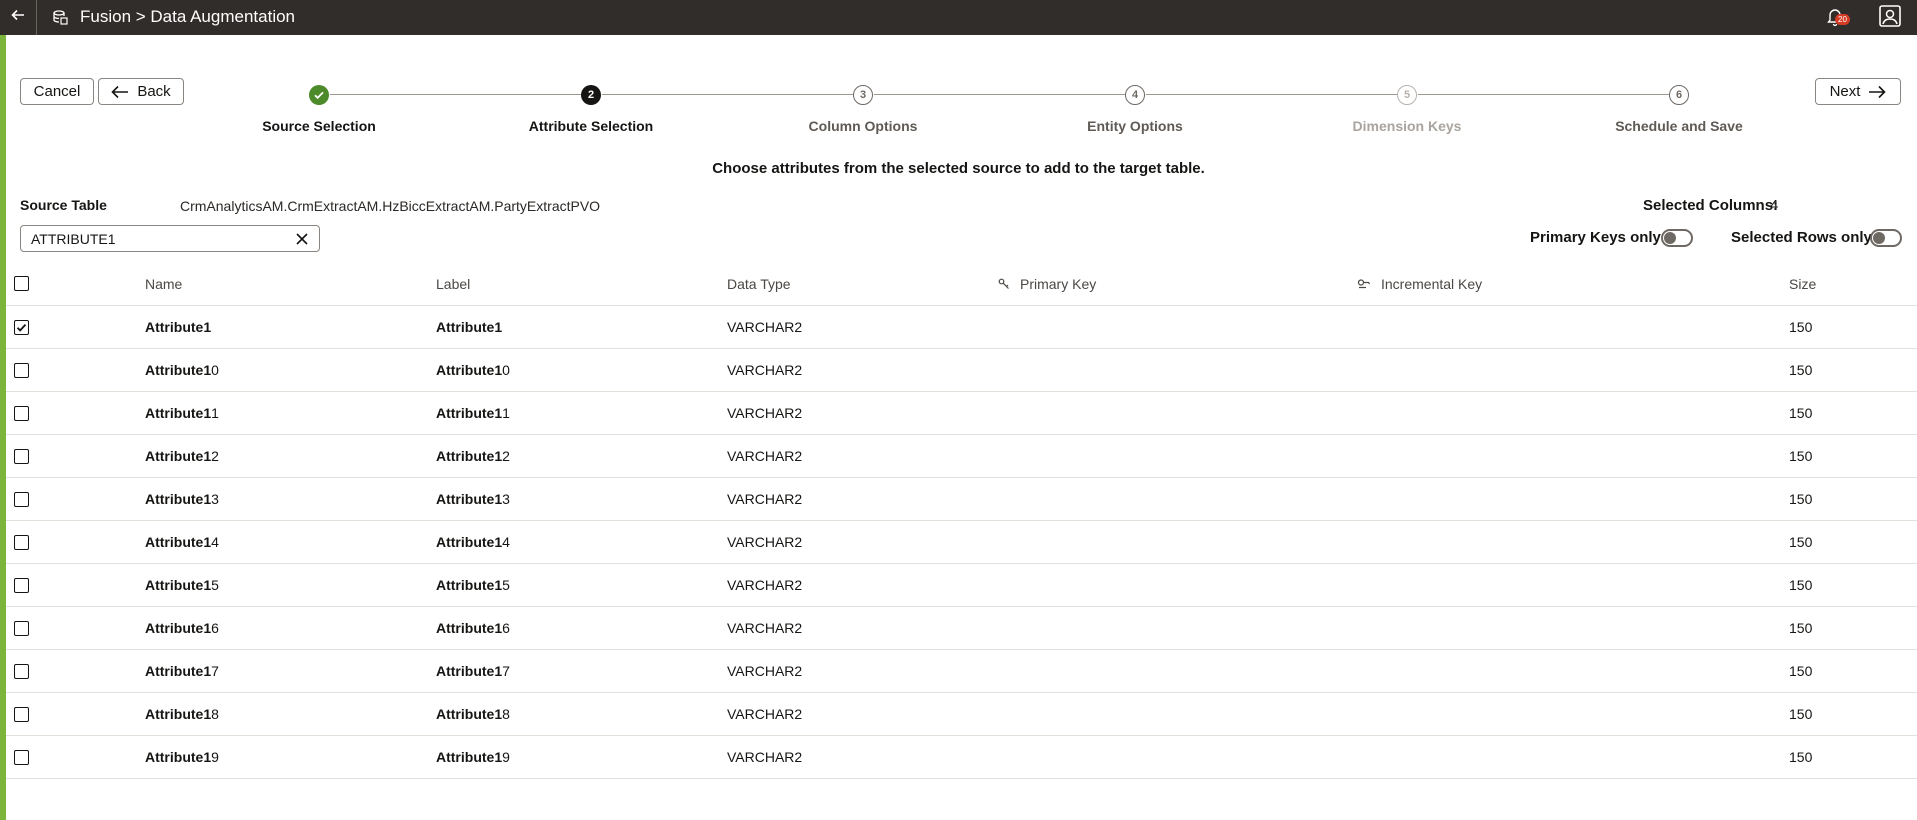  Describe the element at coordinates (1432, 283) in the screenshot. I see `column-header-incremental-key-label: Incremental Key` at that location.